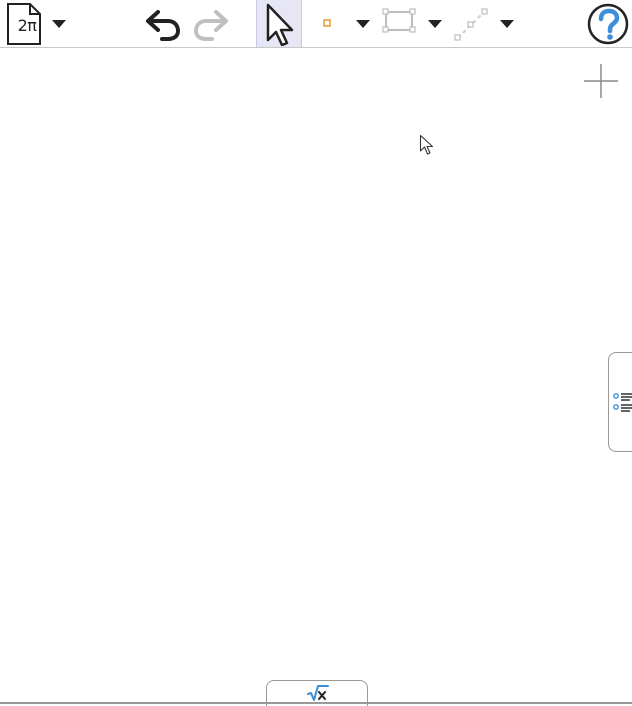 The height and width of the screenshot is (706, 632). What do you see at coordinates (426, 144) in the screenshot?
I see `mouse-cursor-icon` at bounding box center [426, 144].